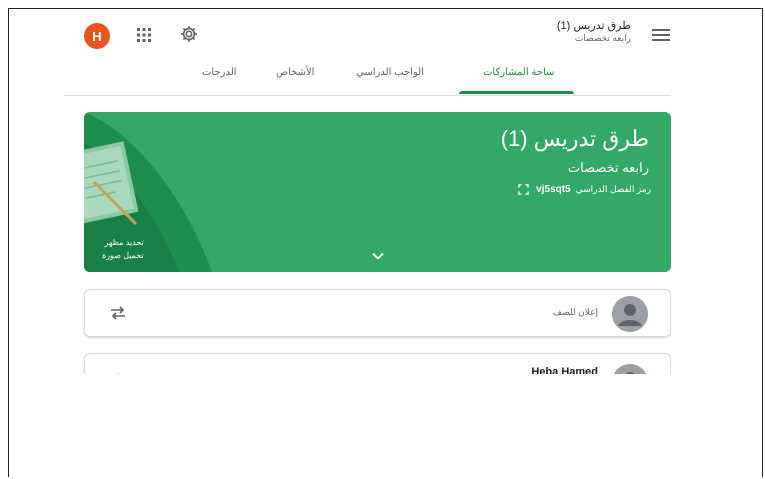 The height and width of the screenshot is (479, 765). What do you see at coordinates (390, 72) in the screenshot?
I see `tab-classwork: الواجب الدراسي` at bounding box center [390, 72].